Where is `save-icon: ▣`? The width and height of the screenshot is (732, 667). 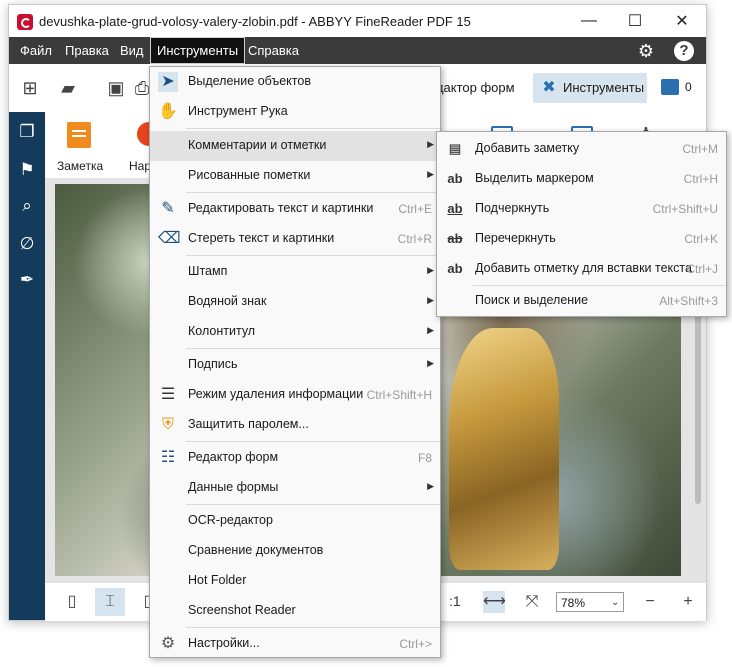
save-icon: ▣ is located at coordinates (116, 88).